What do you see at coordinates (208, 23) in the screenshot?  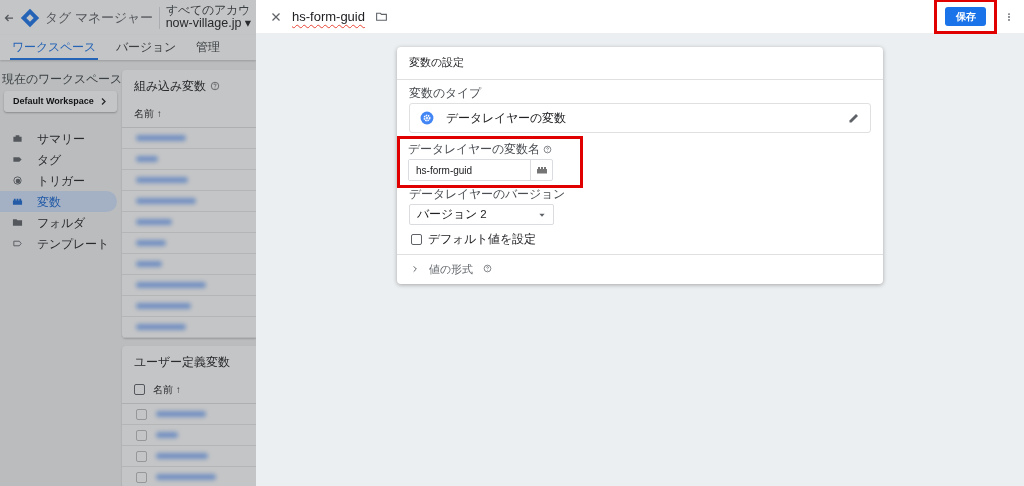 I see `container-selector: now-village.jp ▾` at bounding box center [208, 23].